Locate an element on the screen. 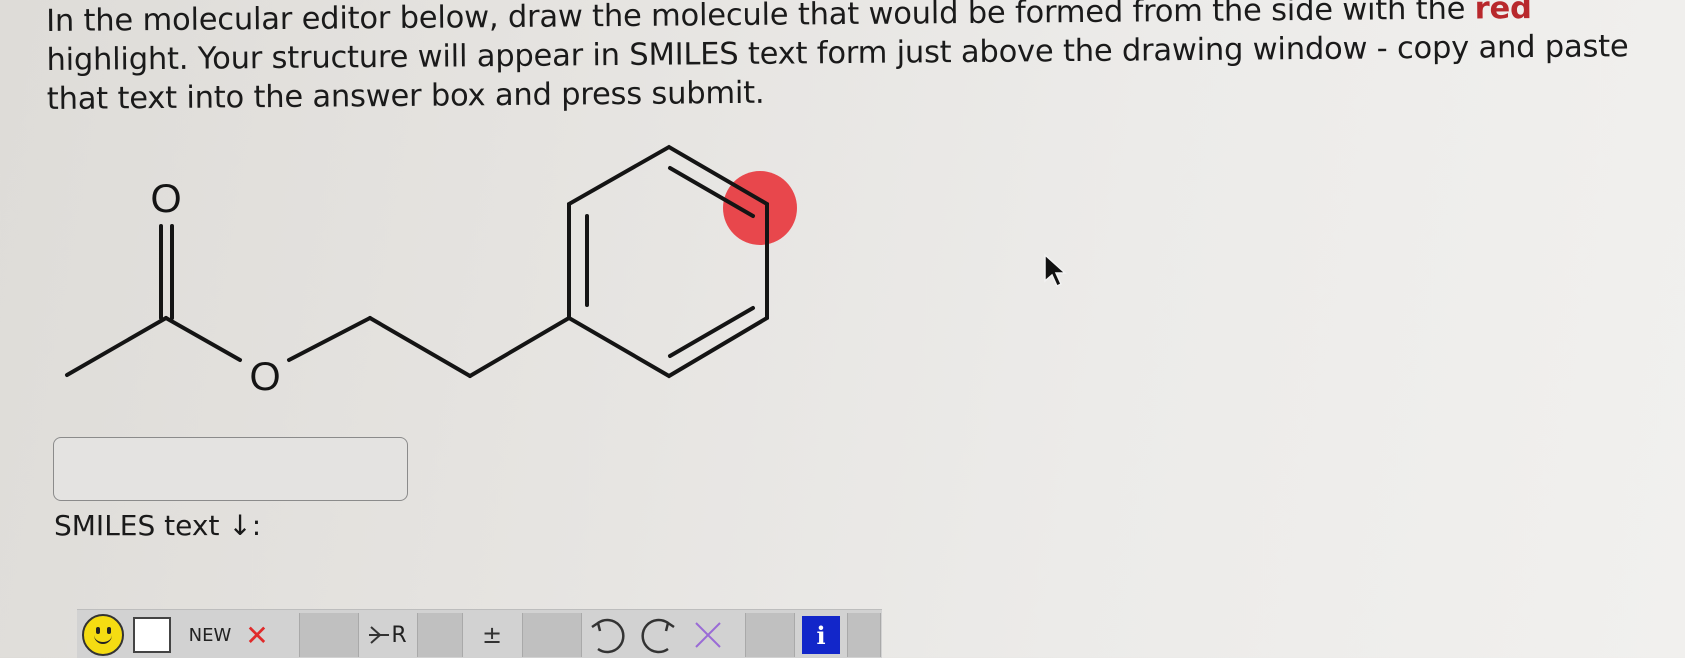 This screenshot has width=1685, height=658. bond-ester-oxygen-ch2 is located at coordinates (329, 339).